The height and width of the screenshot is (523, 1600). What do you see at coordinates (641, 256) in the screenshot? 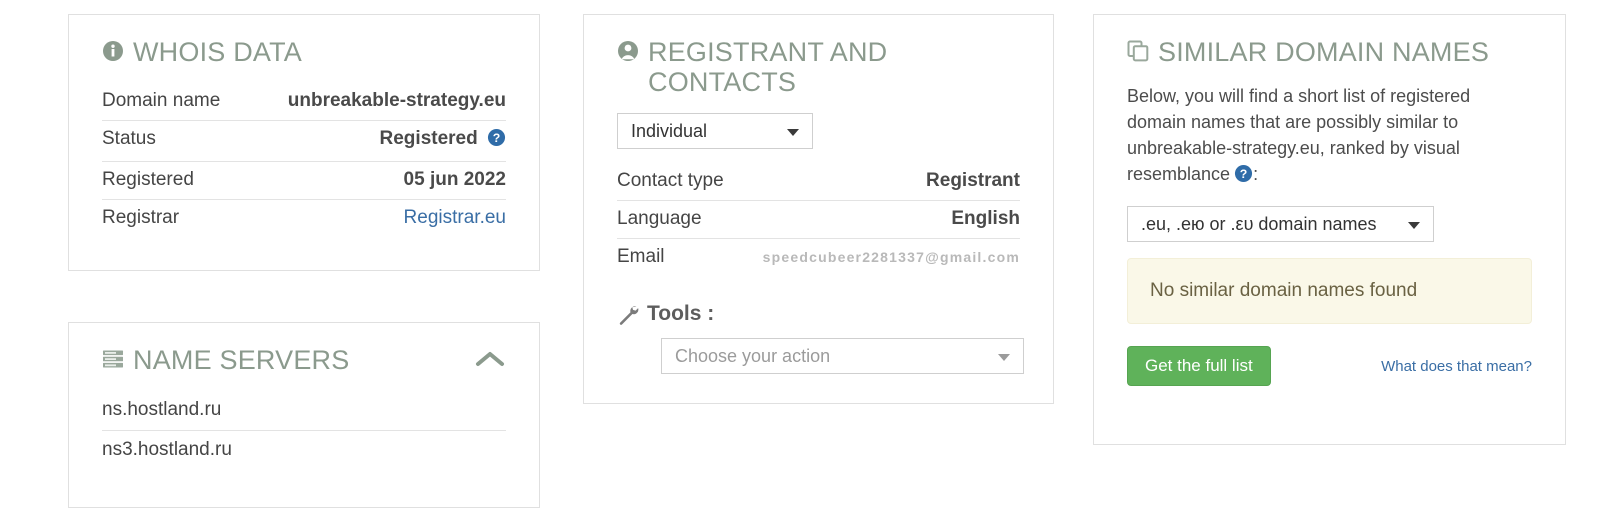
I see `row-label-email: Email` at bounding box center [641, 256].